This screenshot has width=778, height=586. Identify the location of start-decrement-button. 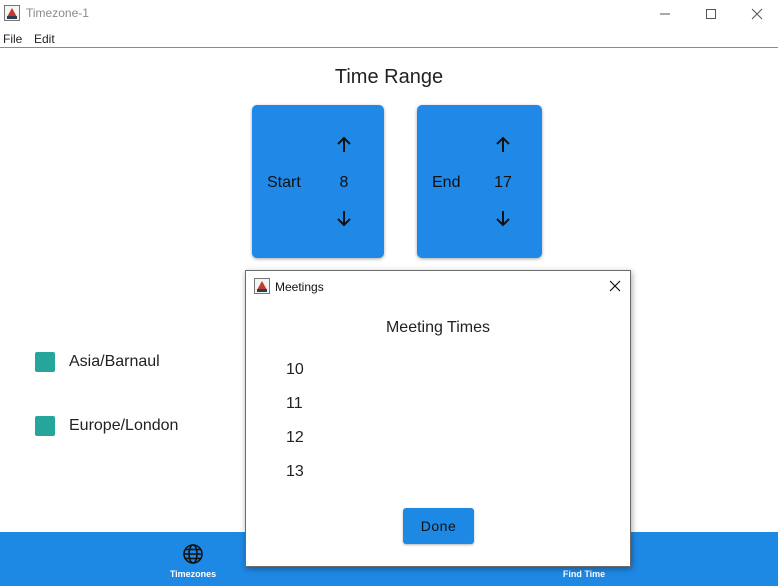
(344, 218).